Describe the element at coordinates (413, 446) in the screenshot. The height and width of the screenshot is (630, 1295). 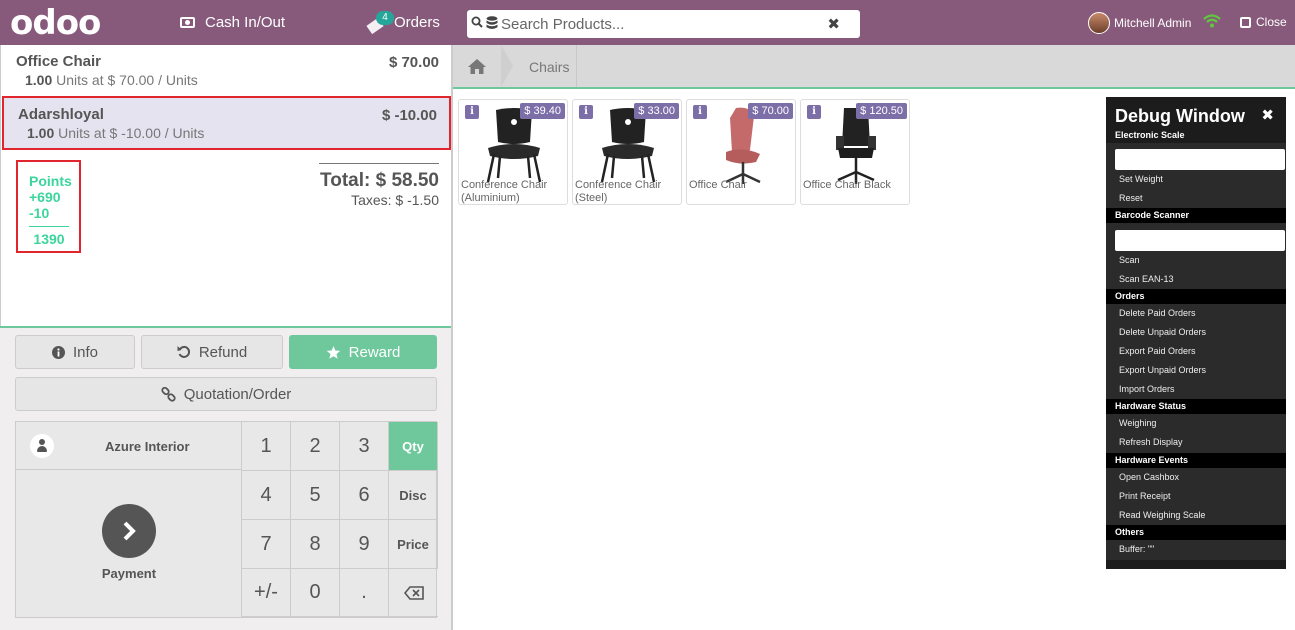
I see `mode-qty-button: Qty` at that location.